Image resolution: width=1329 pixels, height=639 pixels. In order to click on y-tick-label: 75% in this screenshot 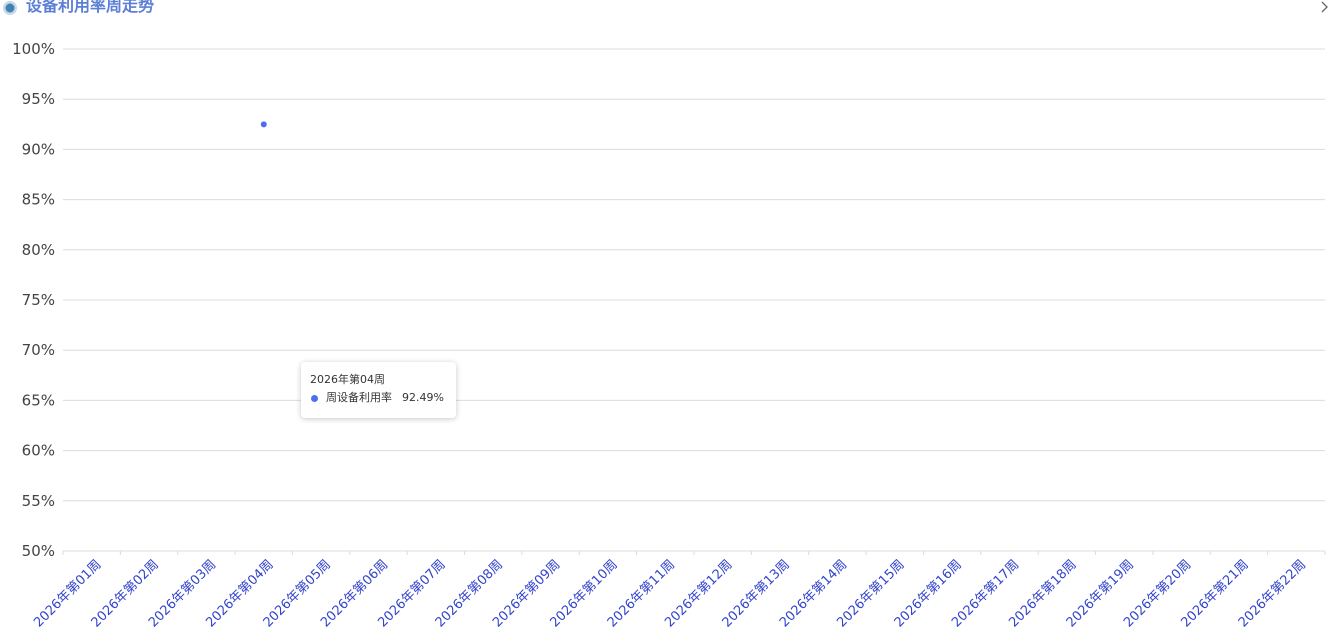, I will do `click(38, 300)`.